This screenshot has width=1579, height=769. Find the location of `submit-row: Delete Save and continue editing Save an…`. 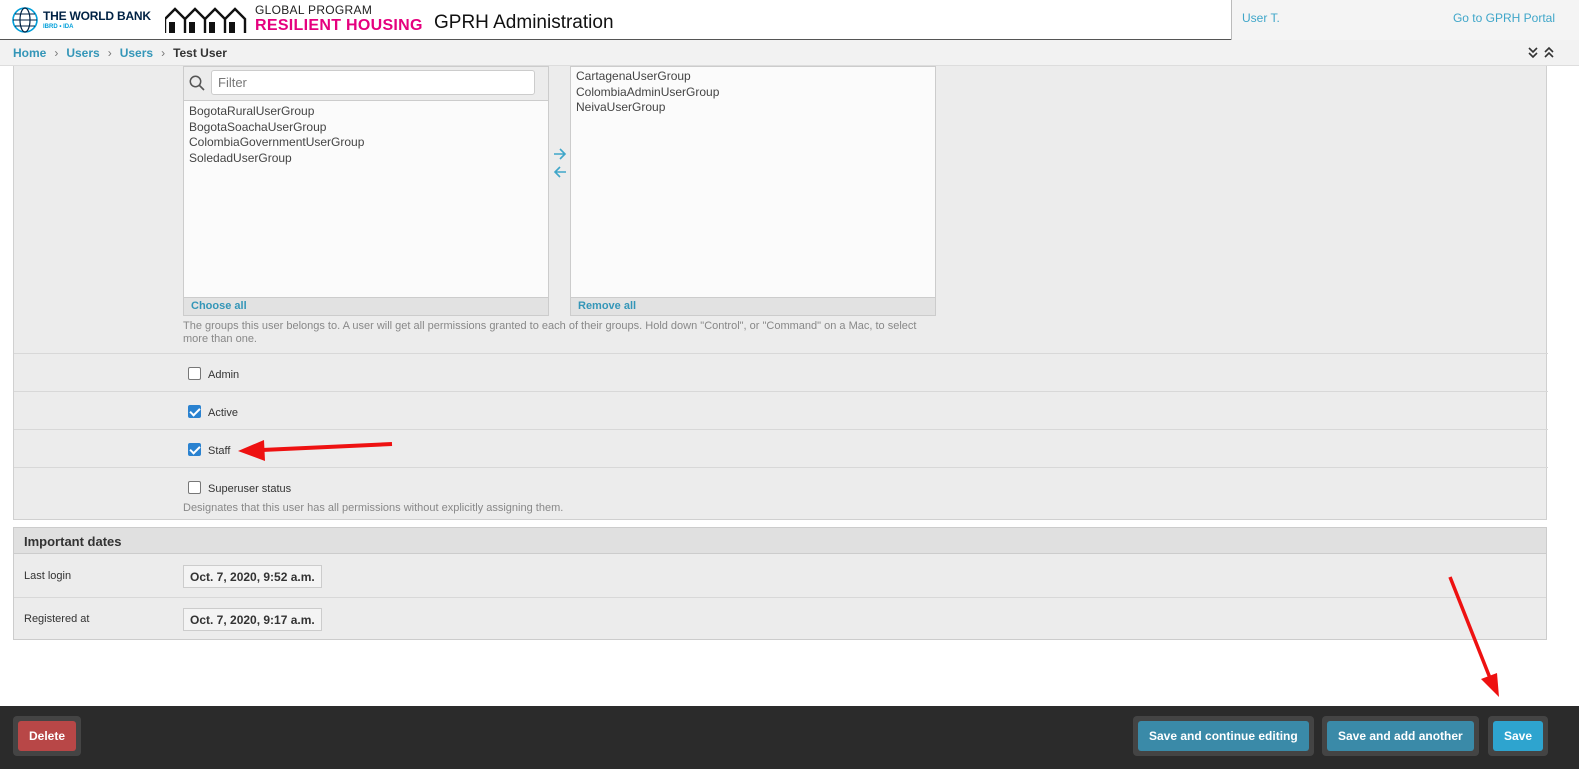

submit-row: Delete Save and continue editing Save an… is located at coordinates (789, 737).